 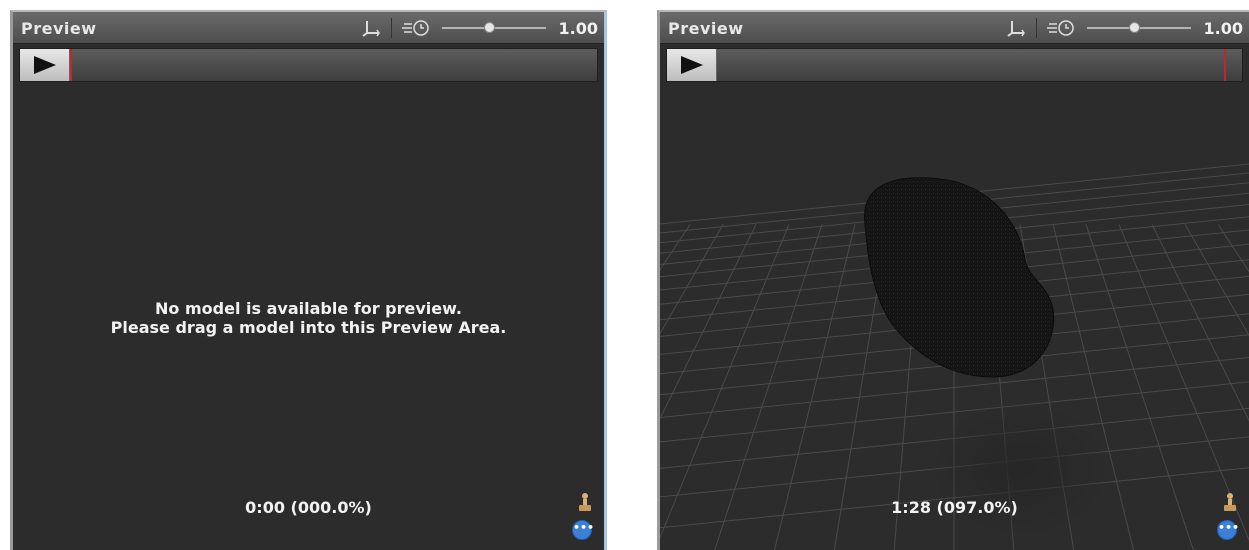 I want to click on time-readout: 0:00 (000.0%), so click(x=308, y=507).